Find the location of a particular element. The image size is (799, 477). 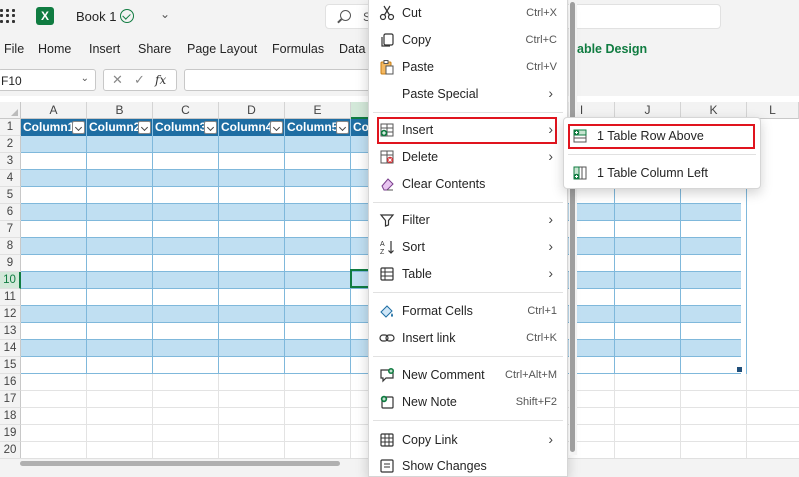

tab-share: Share is located at coordinates (154, 49).